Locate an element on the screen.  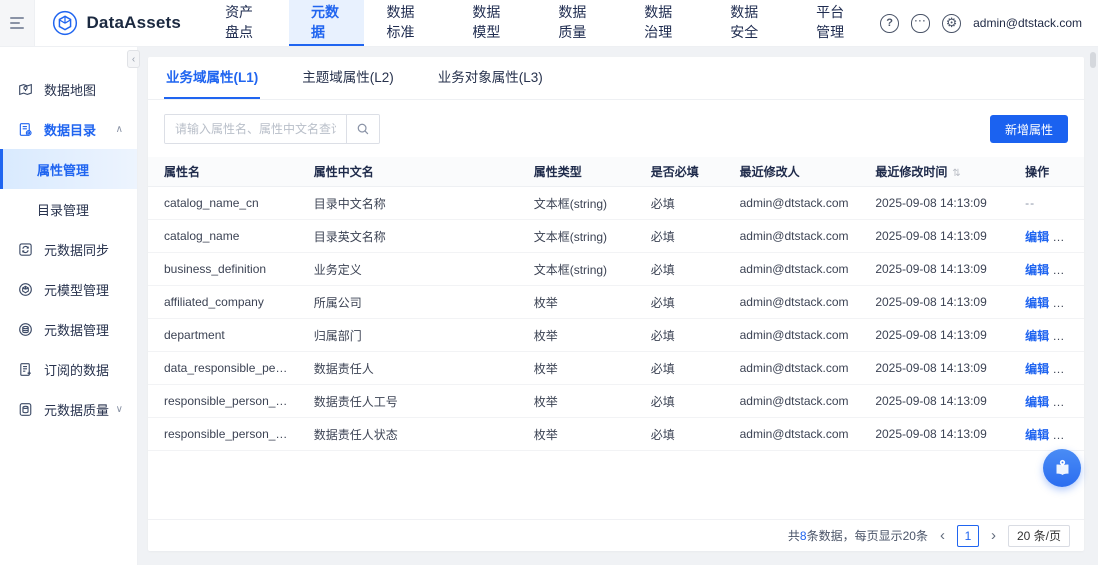
sidebar-item-label: 订阅的数据 is located at coordinates (77, 370).